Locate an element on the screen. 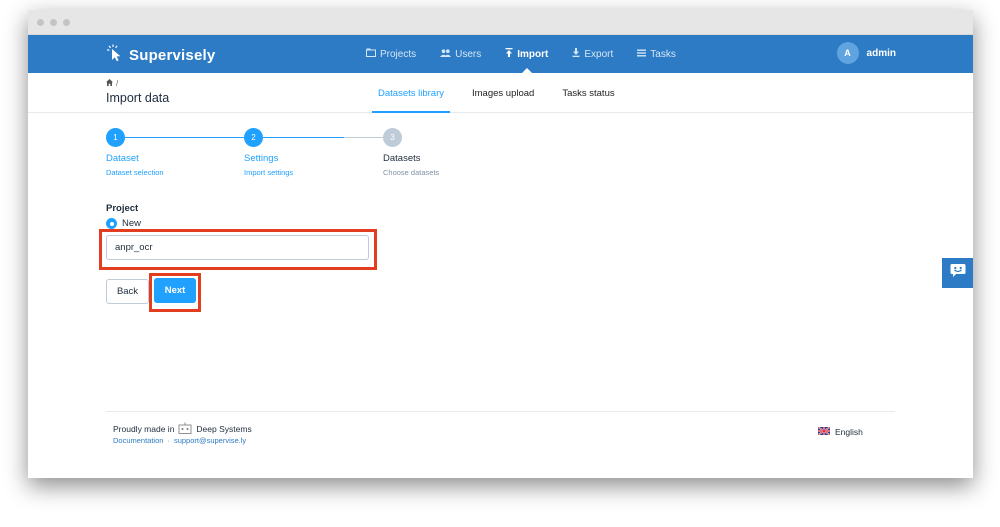 Image resolution: width=1000 pixels, height=527 pixels. user-name: admin is located at coordinates (881, 53).